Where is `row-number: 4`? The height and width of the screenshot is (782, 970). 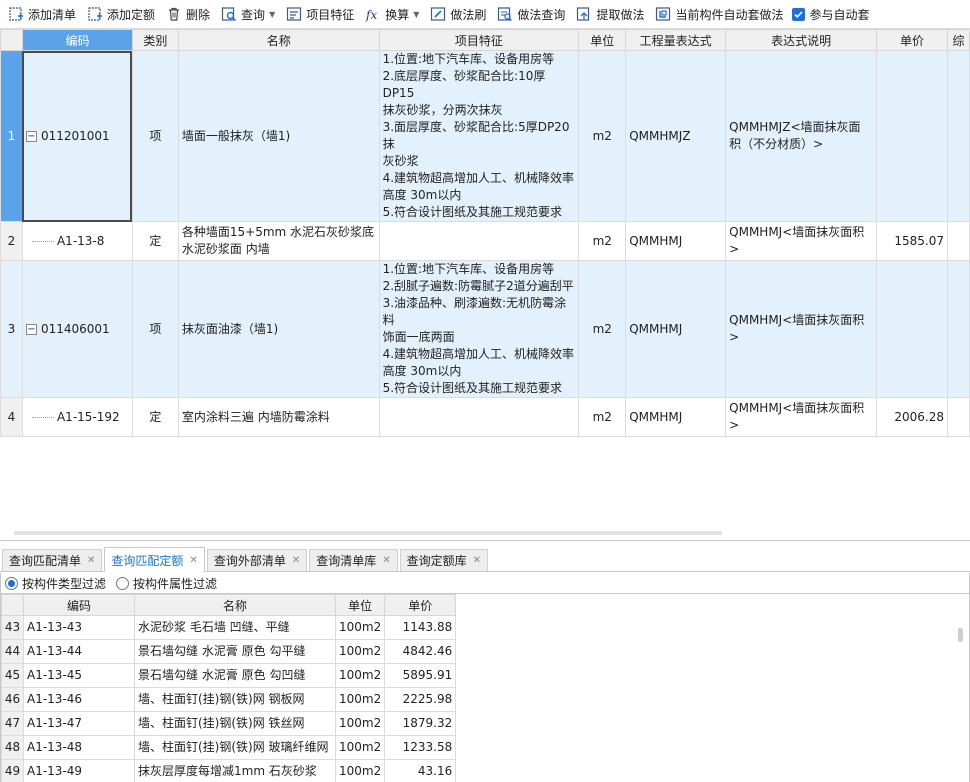
row-number: 4 is located at coordinates (11, 417).